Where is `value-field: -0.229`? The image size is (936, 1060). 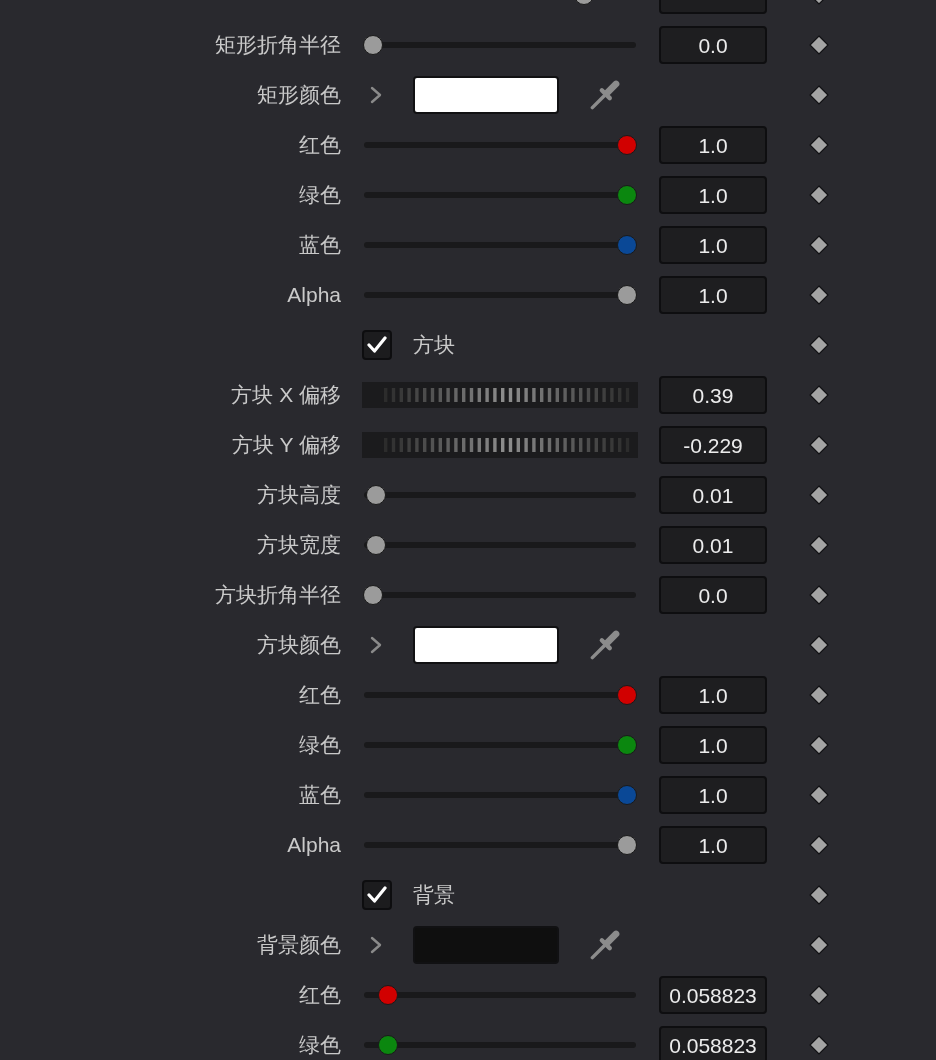
value-field: -0.229 is located at coordinates (713, 445).